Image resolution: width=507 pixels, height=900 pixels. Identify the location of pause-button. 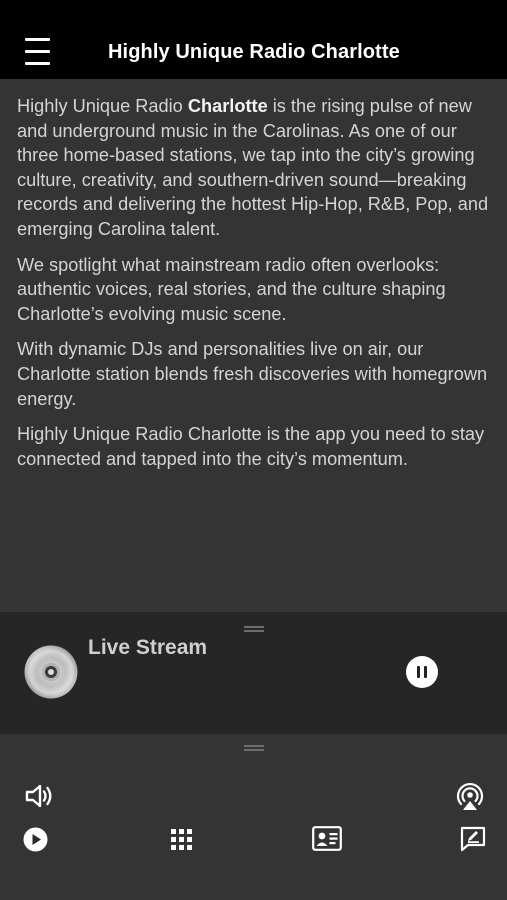
(422, 672).